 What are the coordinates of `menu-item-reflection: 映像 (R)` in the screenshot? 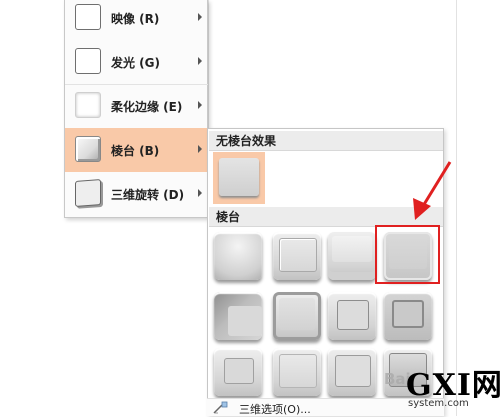 It's located at (136, 20).